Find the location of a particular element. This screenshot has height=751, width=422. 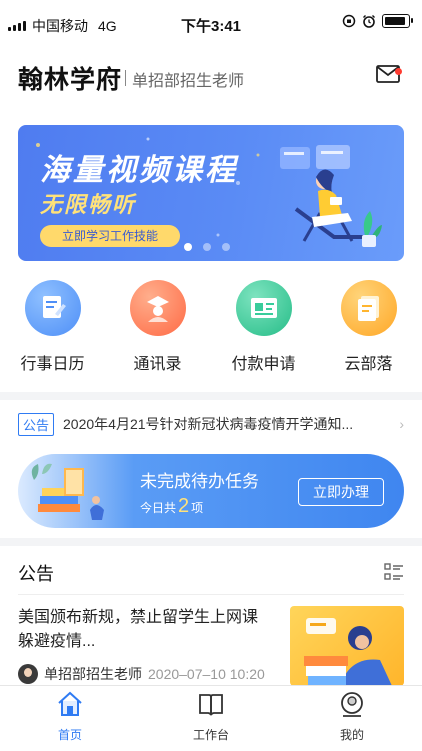

profile-icon is located at coordinates (352, 704).